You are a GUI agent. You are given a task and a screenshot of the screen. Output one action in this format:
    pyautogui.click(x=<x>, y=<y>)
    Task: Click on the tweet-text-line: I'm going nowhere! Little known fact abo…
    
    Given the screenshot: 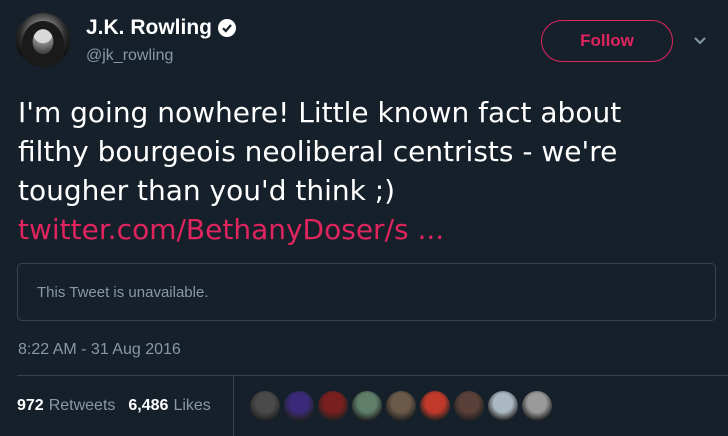 What is the action you would take?
    pyautogui.click(x=320, y=112)
    